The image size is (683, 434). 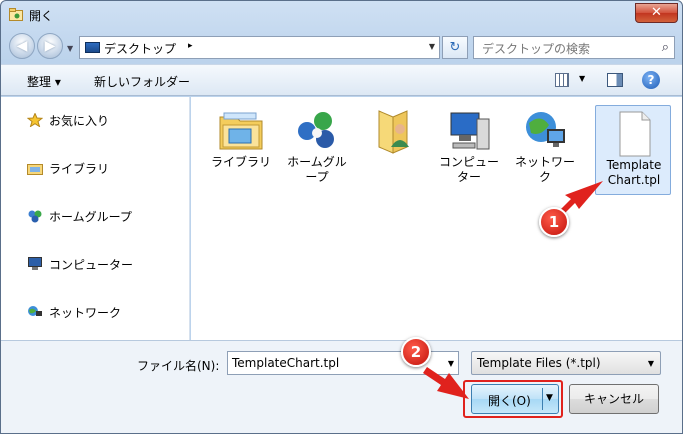 I want to click on title-bar: 開く ✕, so click(x=341, y=15).